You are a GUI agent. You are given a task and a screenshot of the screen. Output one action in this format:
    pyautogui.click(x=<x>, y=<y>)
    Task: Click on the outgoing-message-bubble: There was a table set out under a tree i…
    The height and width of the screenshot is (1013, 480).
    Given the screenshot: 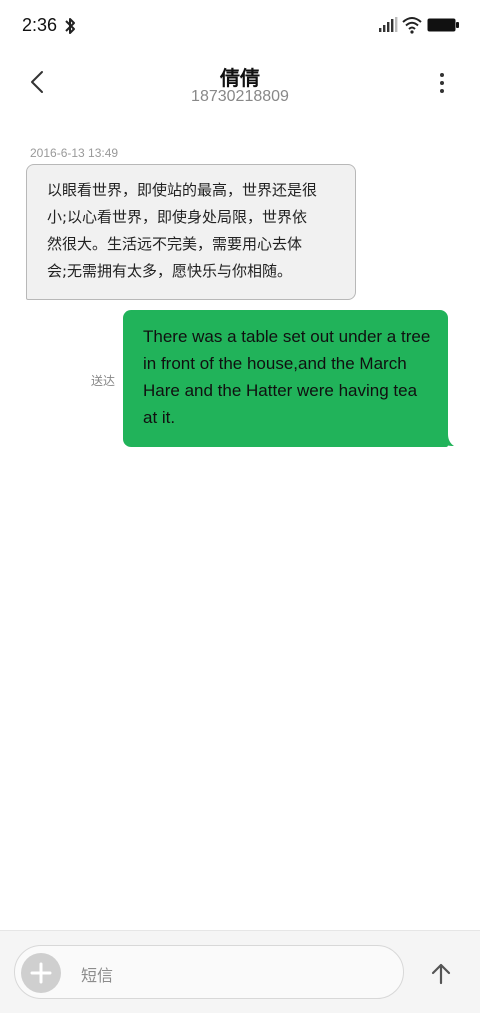 What is the action you would take?
    pyautogui.click(x=285, y=378)
    